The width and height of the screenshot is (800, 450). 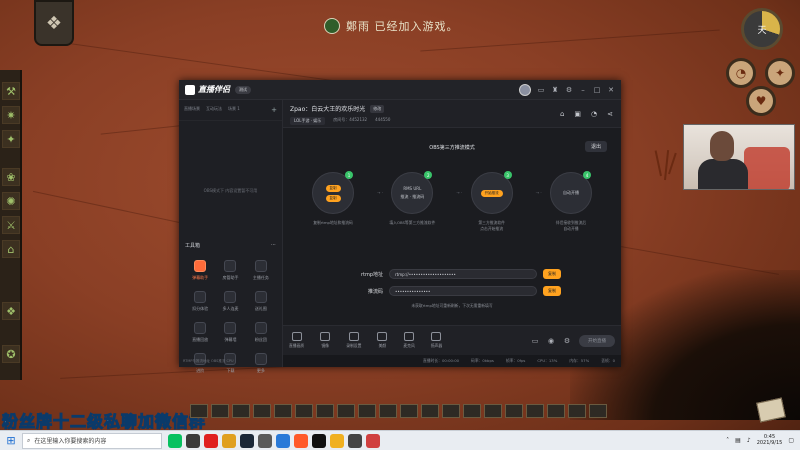 What do you see at coordinates (597, 90) in the screenshot?
I see `maximize-icon: □` at bounding box center [597, 90].